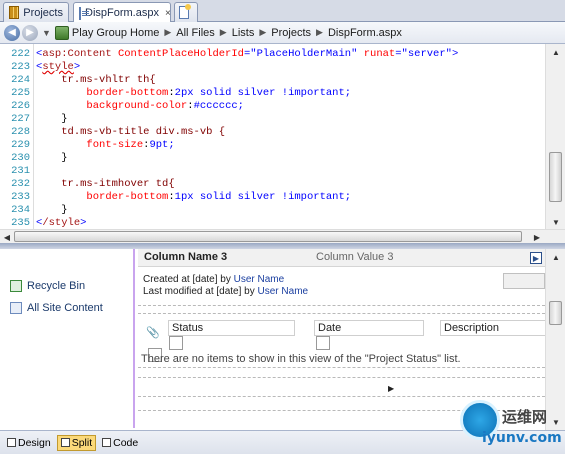  Describe the element at coordinates (39, 119) in the screenshot. I see `code-line: 227 }` at that location.